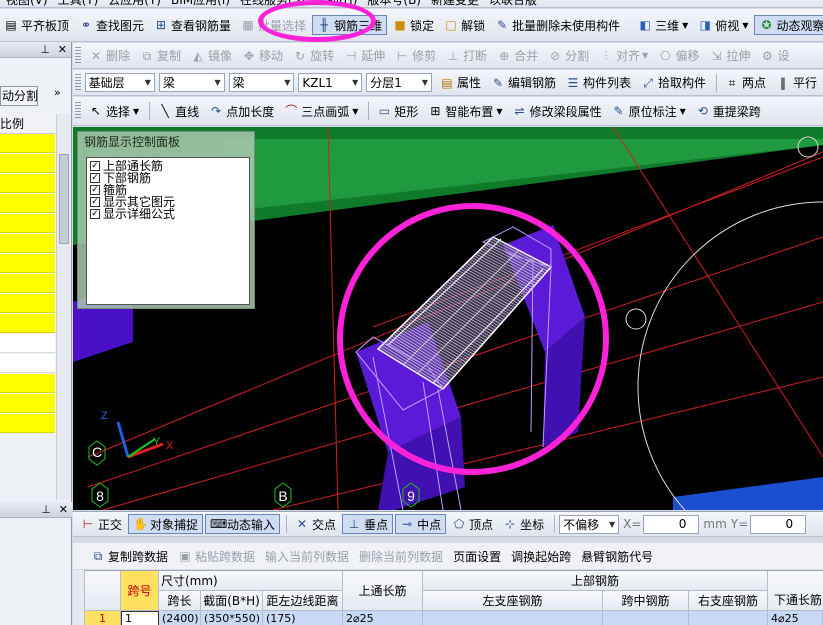 This screenshot has height=625, width=823. I want to click on stretch-button: ⇲ 拉伸, so click(729, 56).